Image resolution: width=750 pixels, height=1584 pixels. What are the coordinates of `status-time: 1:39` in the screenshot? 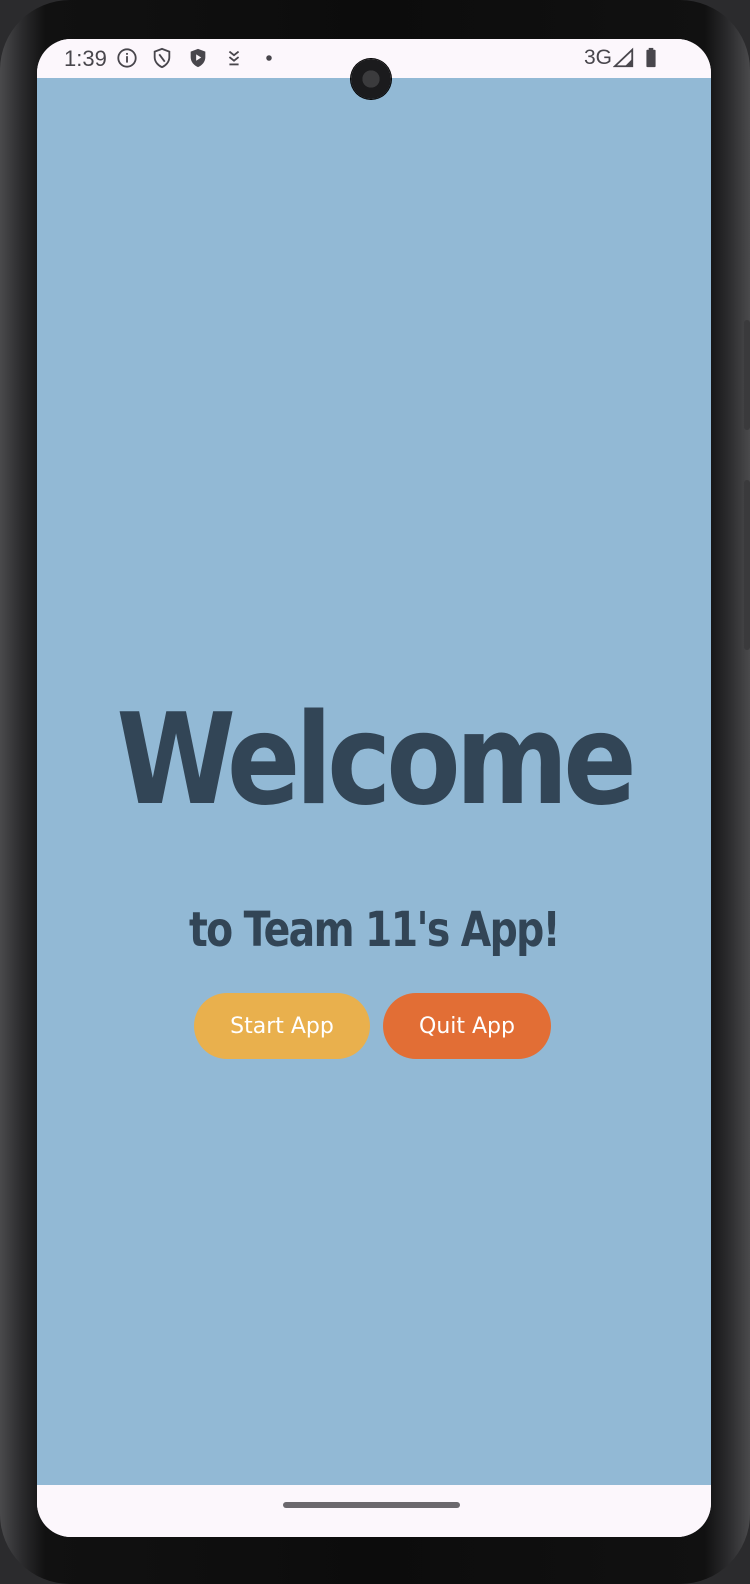 It's located at (85, 58).